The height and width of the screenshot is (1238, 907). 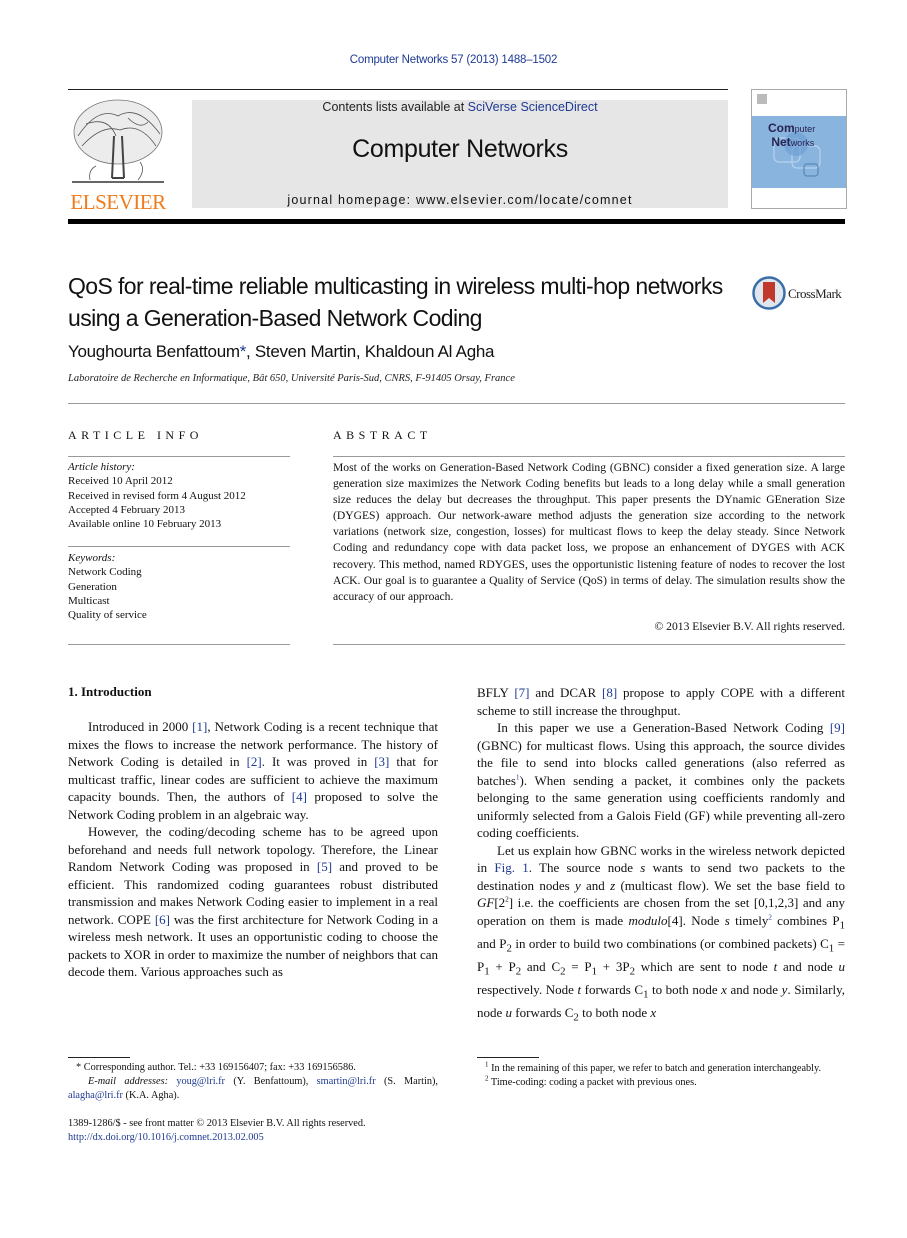 I want to click on article-info-rule, so click(x=179, y=456).